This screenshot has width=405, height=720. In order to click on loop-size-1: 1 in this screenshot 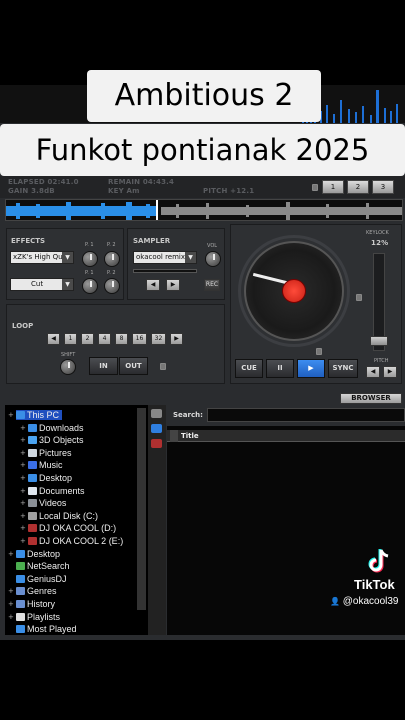, I will do `click(70, 339)`.